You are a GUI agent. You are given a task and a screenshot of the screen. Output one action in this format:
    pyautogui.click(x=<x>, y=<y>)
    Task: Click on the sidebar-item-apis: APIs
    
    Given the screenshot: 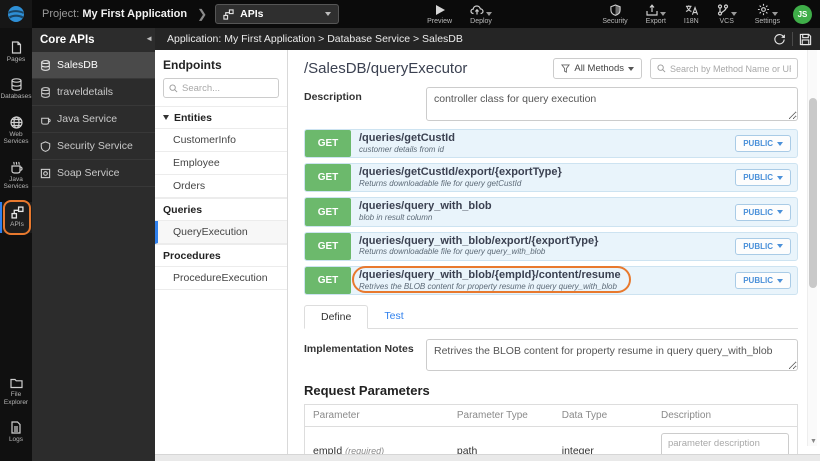 What is the action you would take?
    pyautogui.click(x=16, y=217)
    